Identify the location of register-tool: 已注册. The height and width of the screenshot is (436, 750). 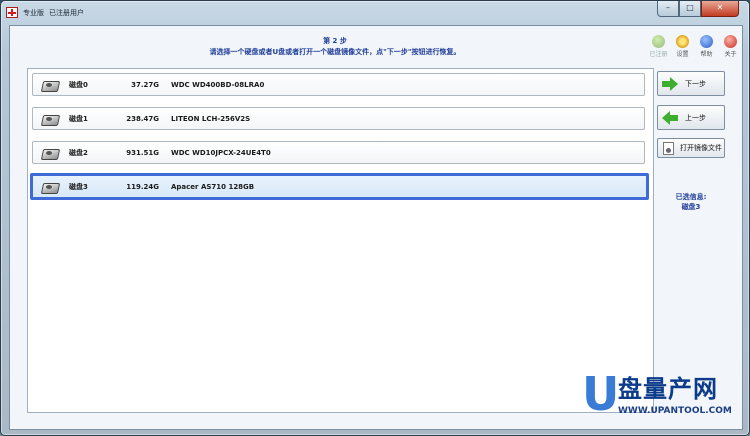
(658, 46).